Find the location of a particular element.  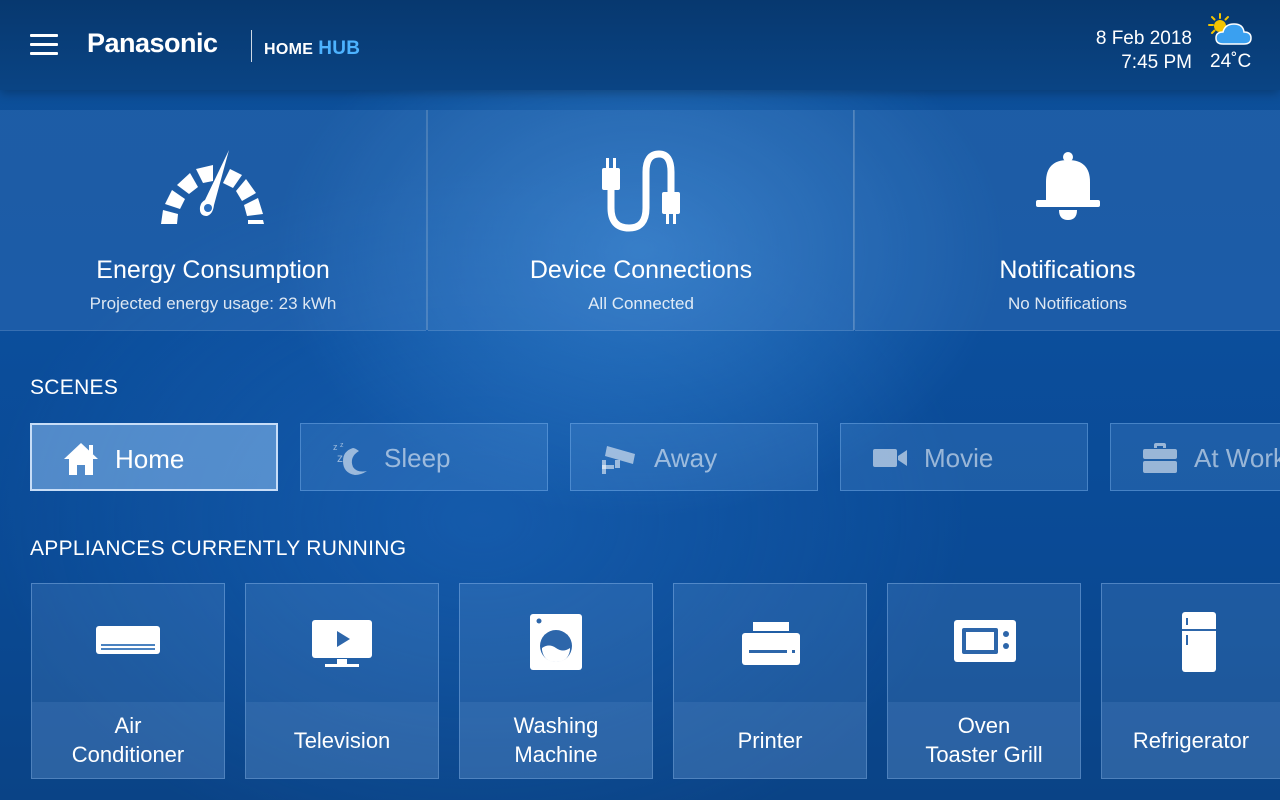

printer-icon is located at coordinates (771, 643).